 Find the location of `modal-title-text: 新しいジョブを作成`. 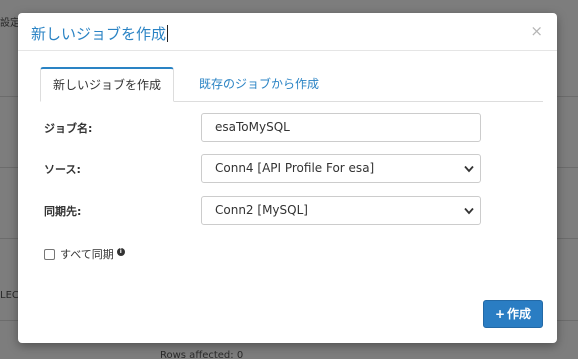

modal-title-text: 新しいジョブを作成 is located at coordinates (99, 34).